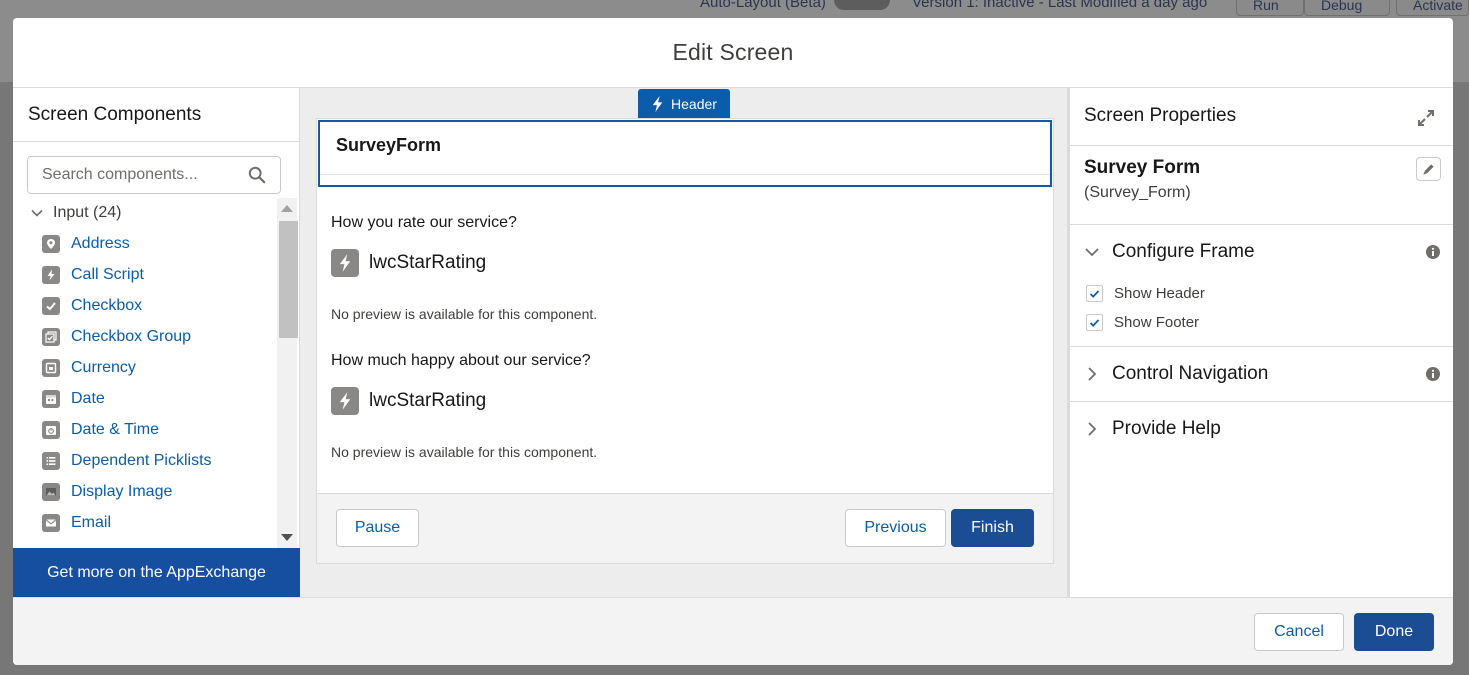  Describe the element at coordinates (257, 175) in the screenshot. I see `search-icon` at that location.